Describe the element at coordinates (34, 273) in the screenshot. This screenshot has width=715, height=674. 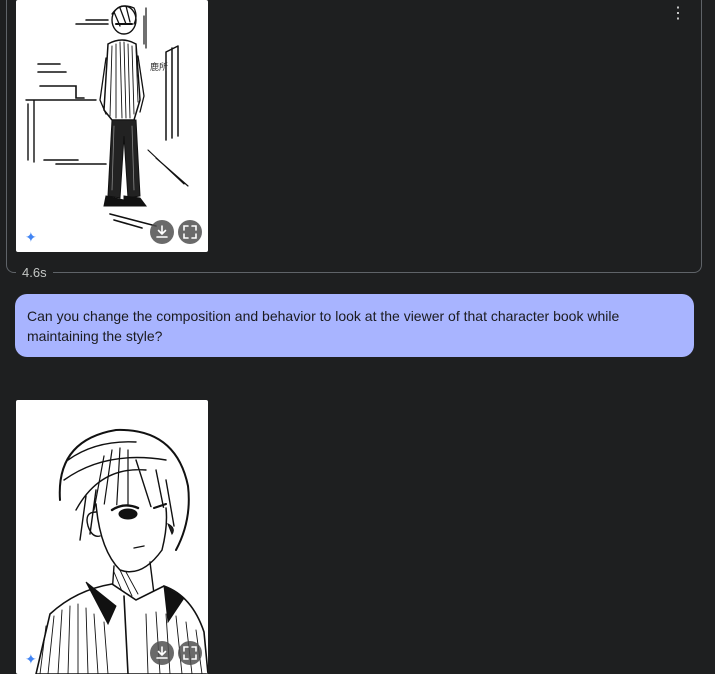
I see `response-timing: 4.6s` at that location.